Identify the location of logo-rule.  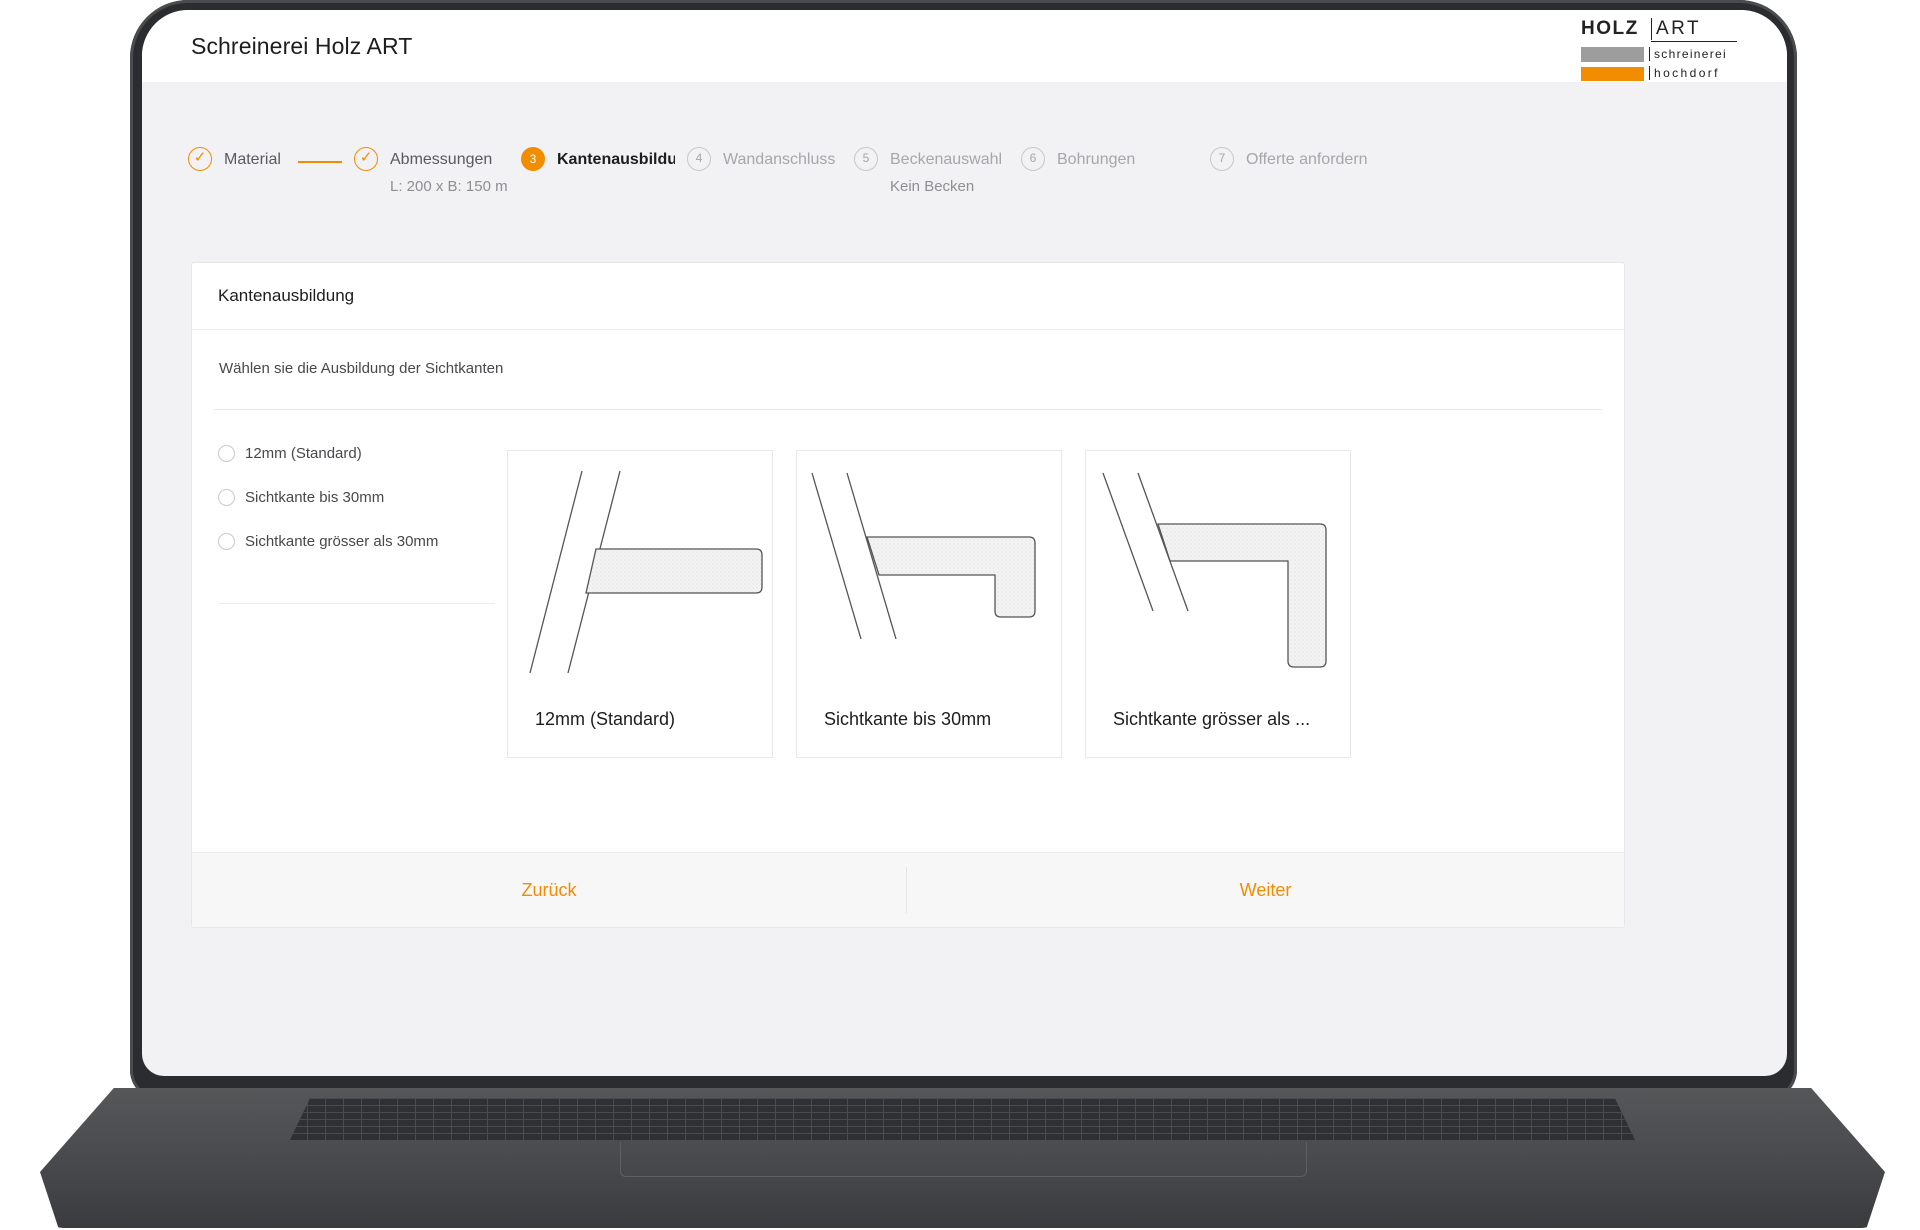
(1694, 41).